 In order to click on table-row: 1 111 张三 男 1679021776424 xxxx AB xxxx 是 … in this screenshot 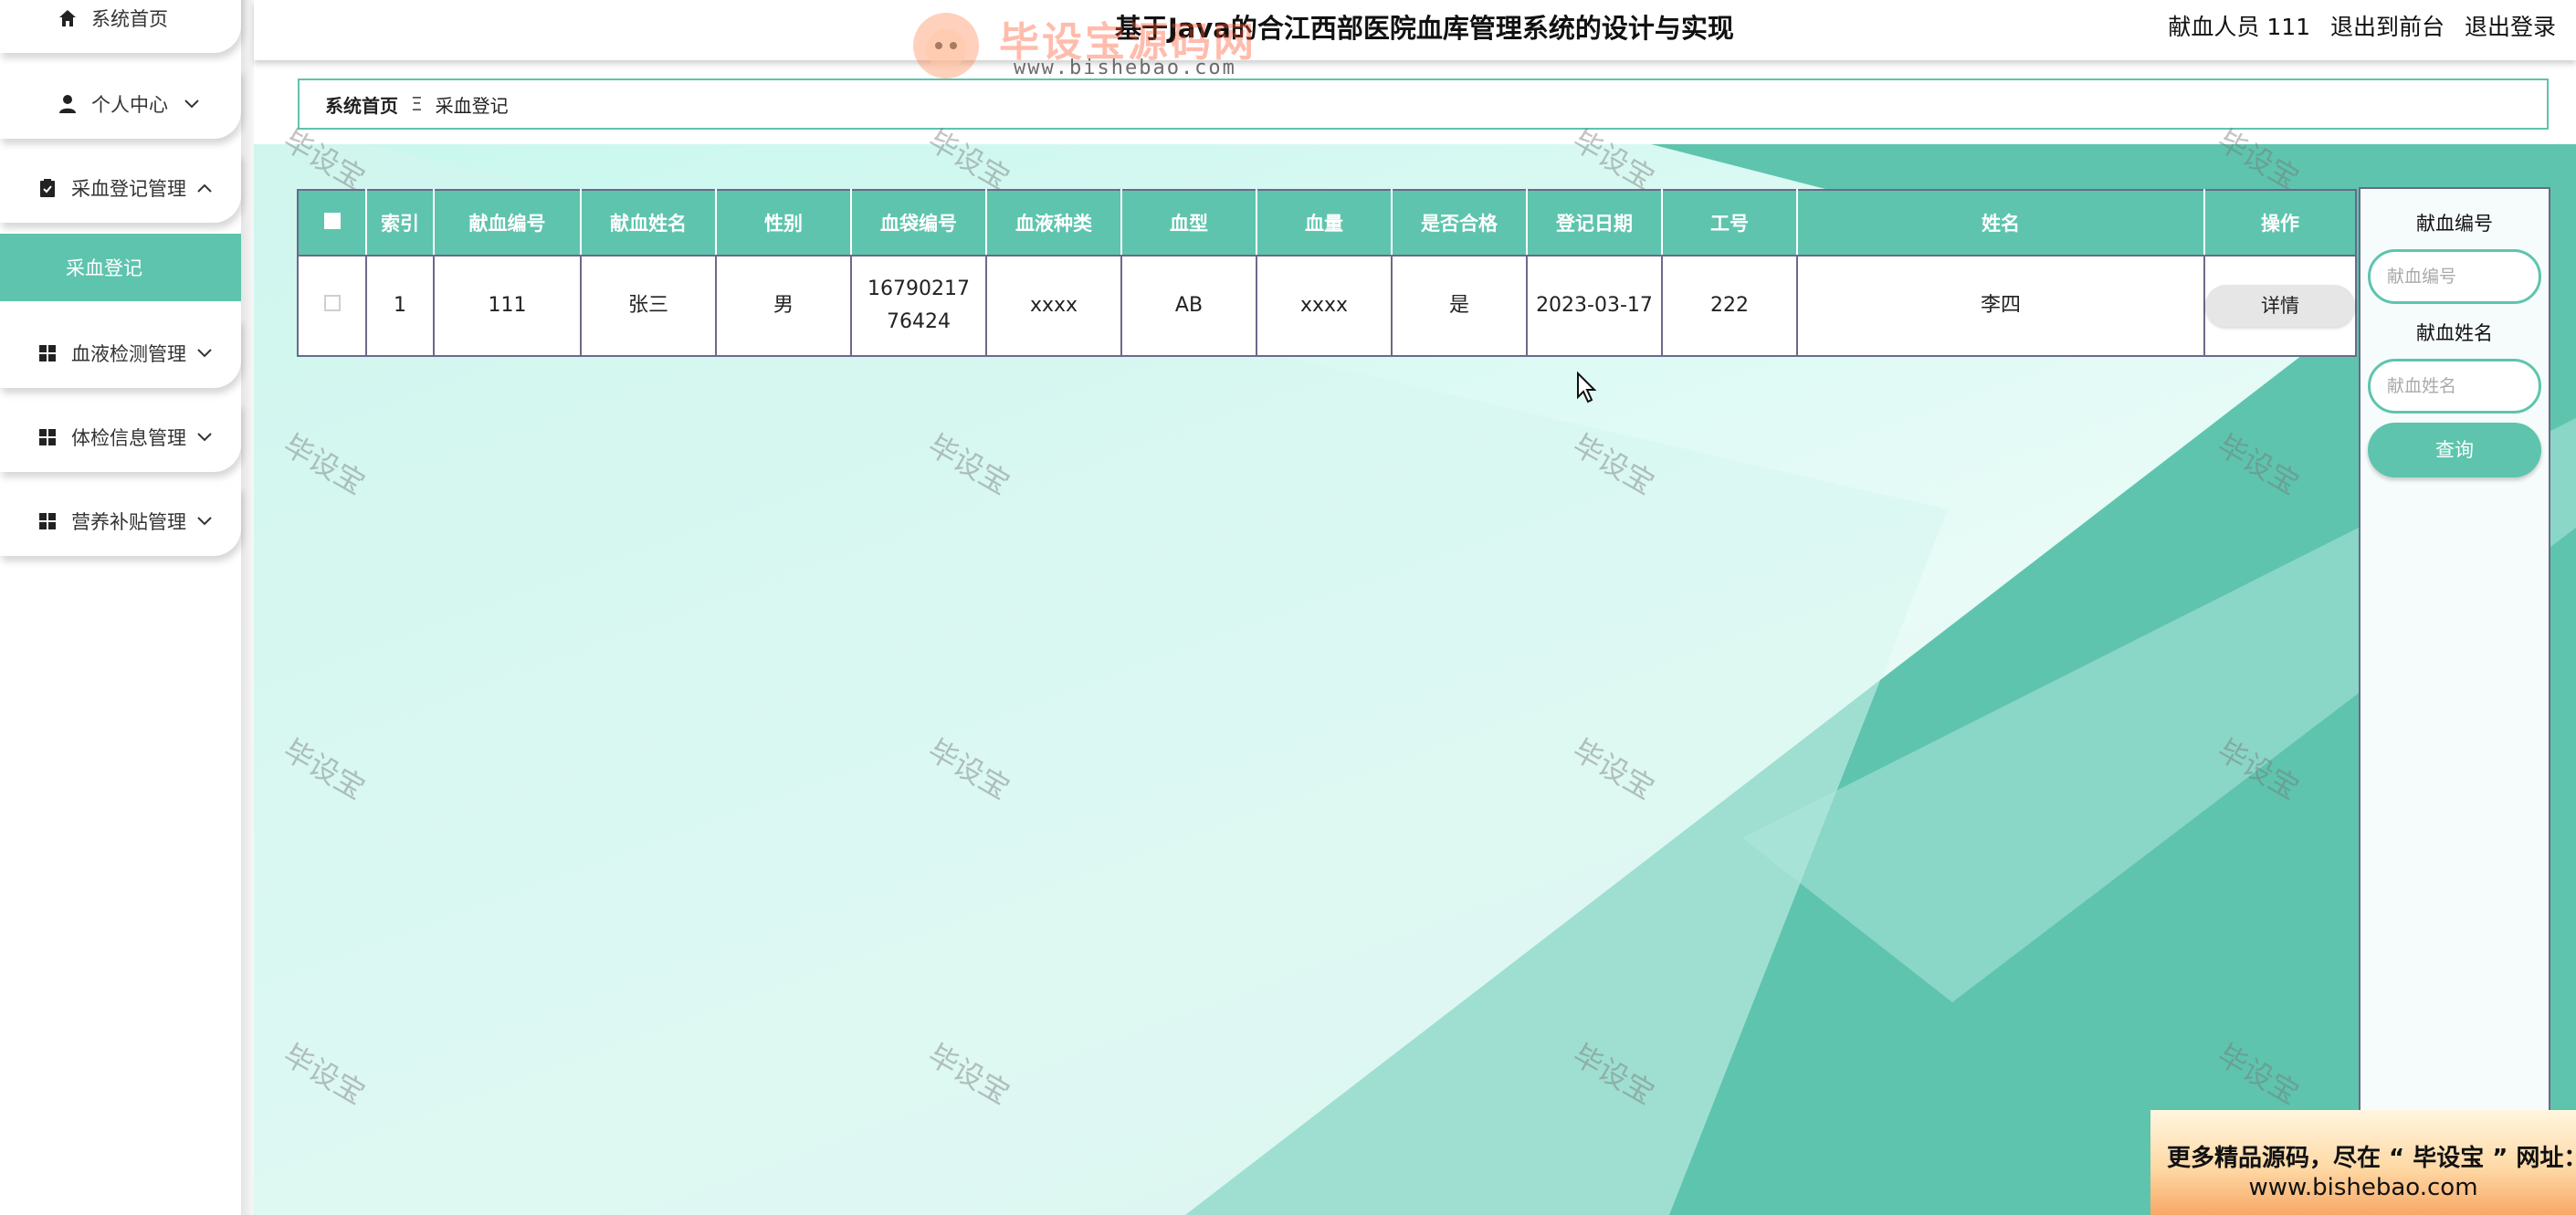, I will do `click(1327, 306)`.